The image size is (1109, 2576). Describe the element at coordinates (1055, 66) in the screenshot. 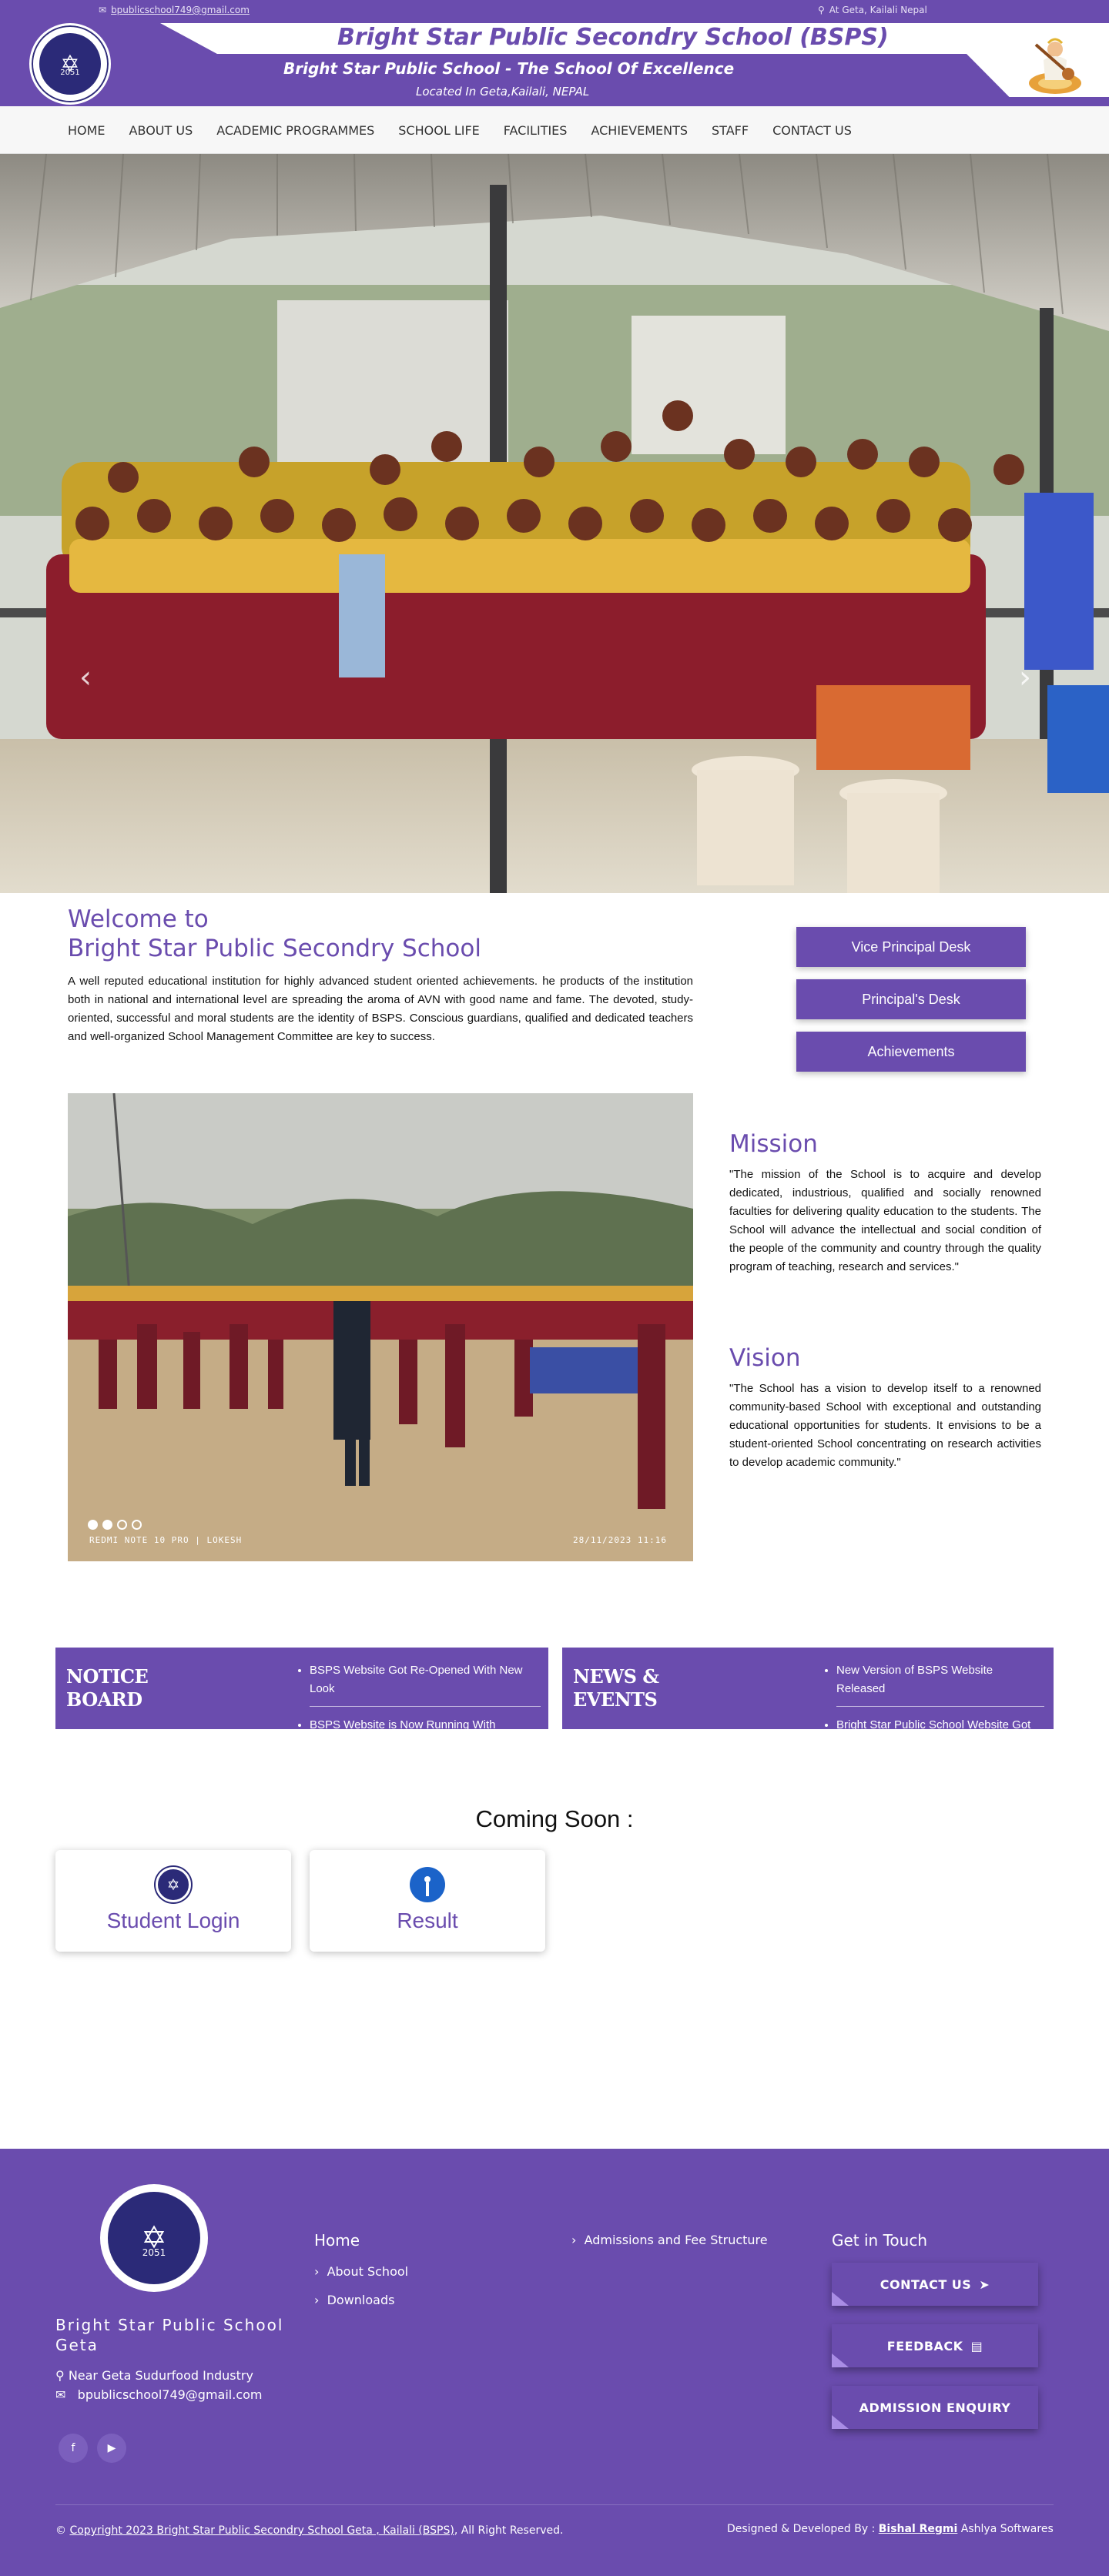

I see `saraswati-emblem-icon` at that location.